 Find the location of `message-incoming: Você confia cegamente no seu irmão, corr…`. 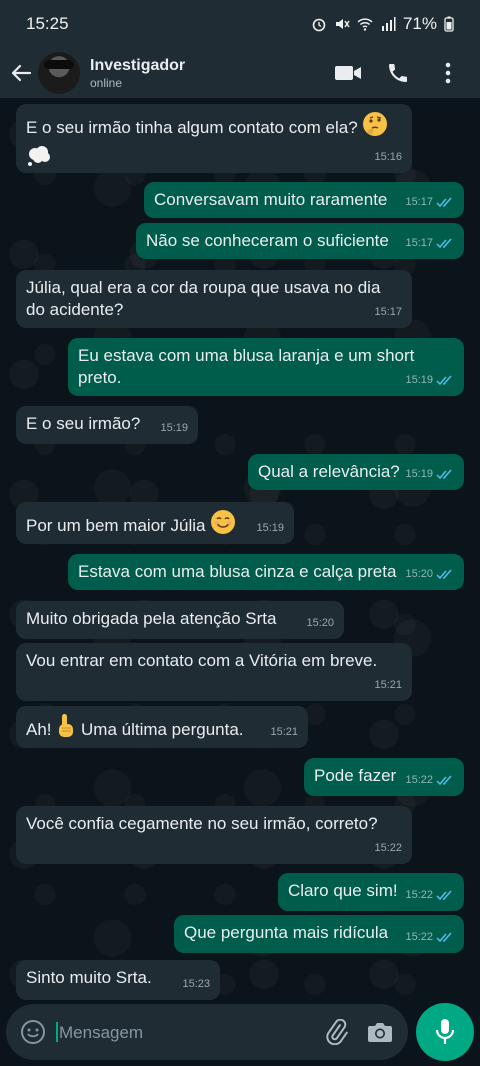

message-incoming: Você confia cegamente no seu irmão, corr… is located at coordinates (214, 835).